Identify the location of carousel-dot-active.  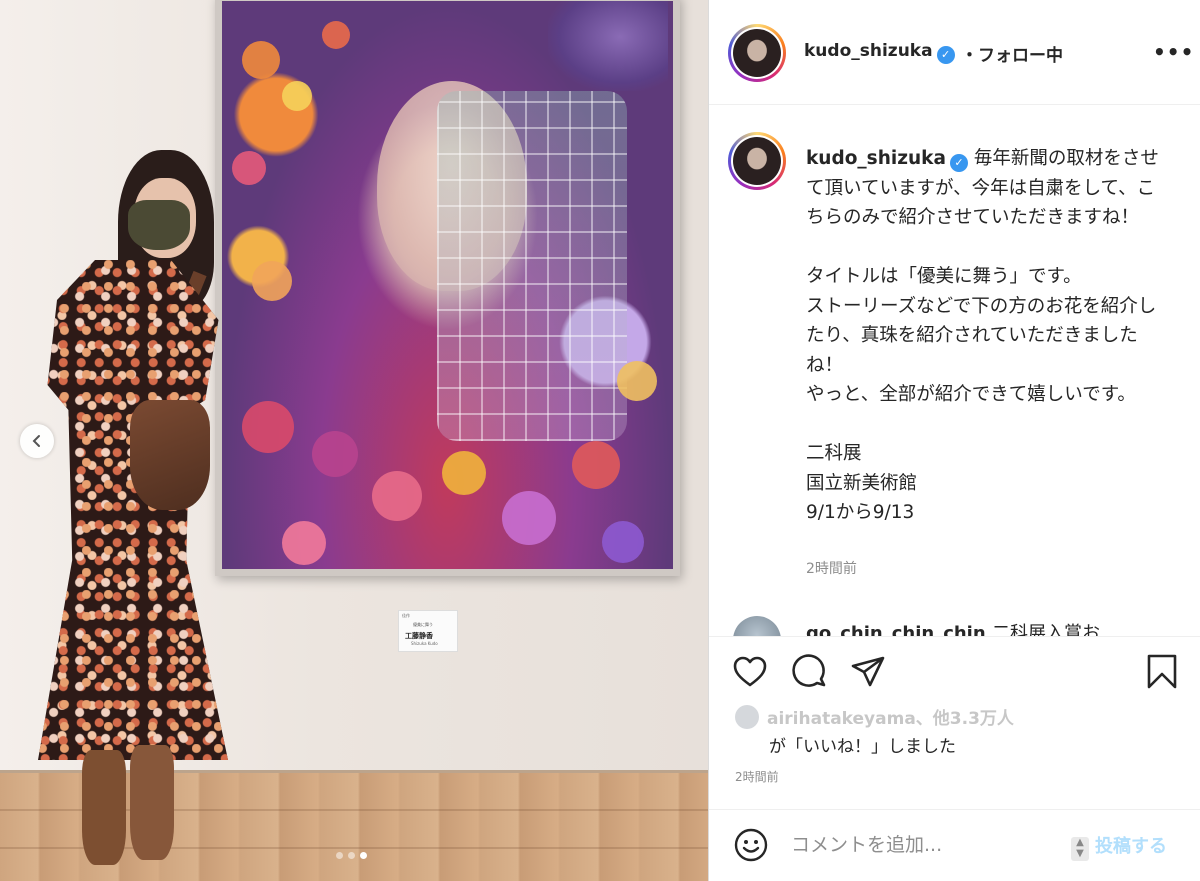
(363, 855).